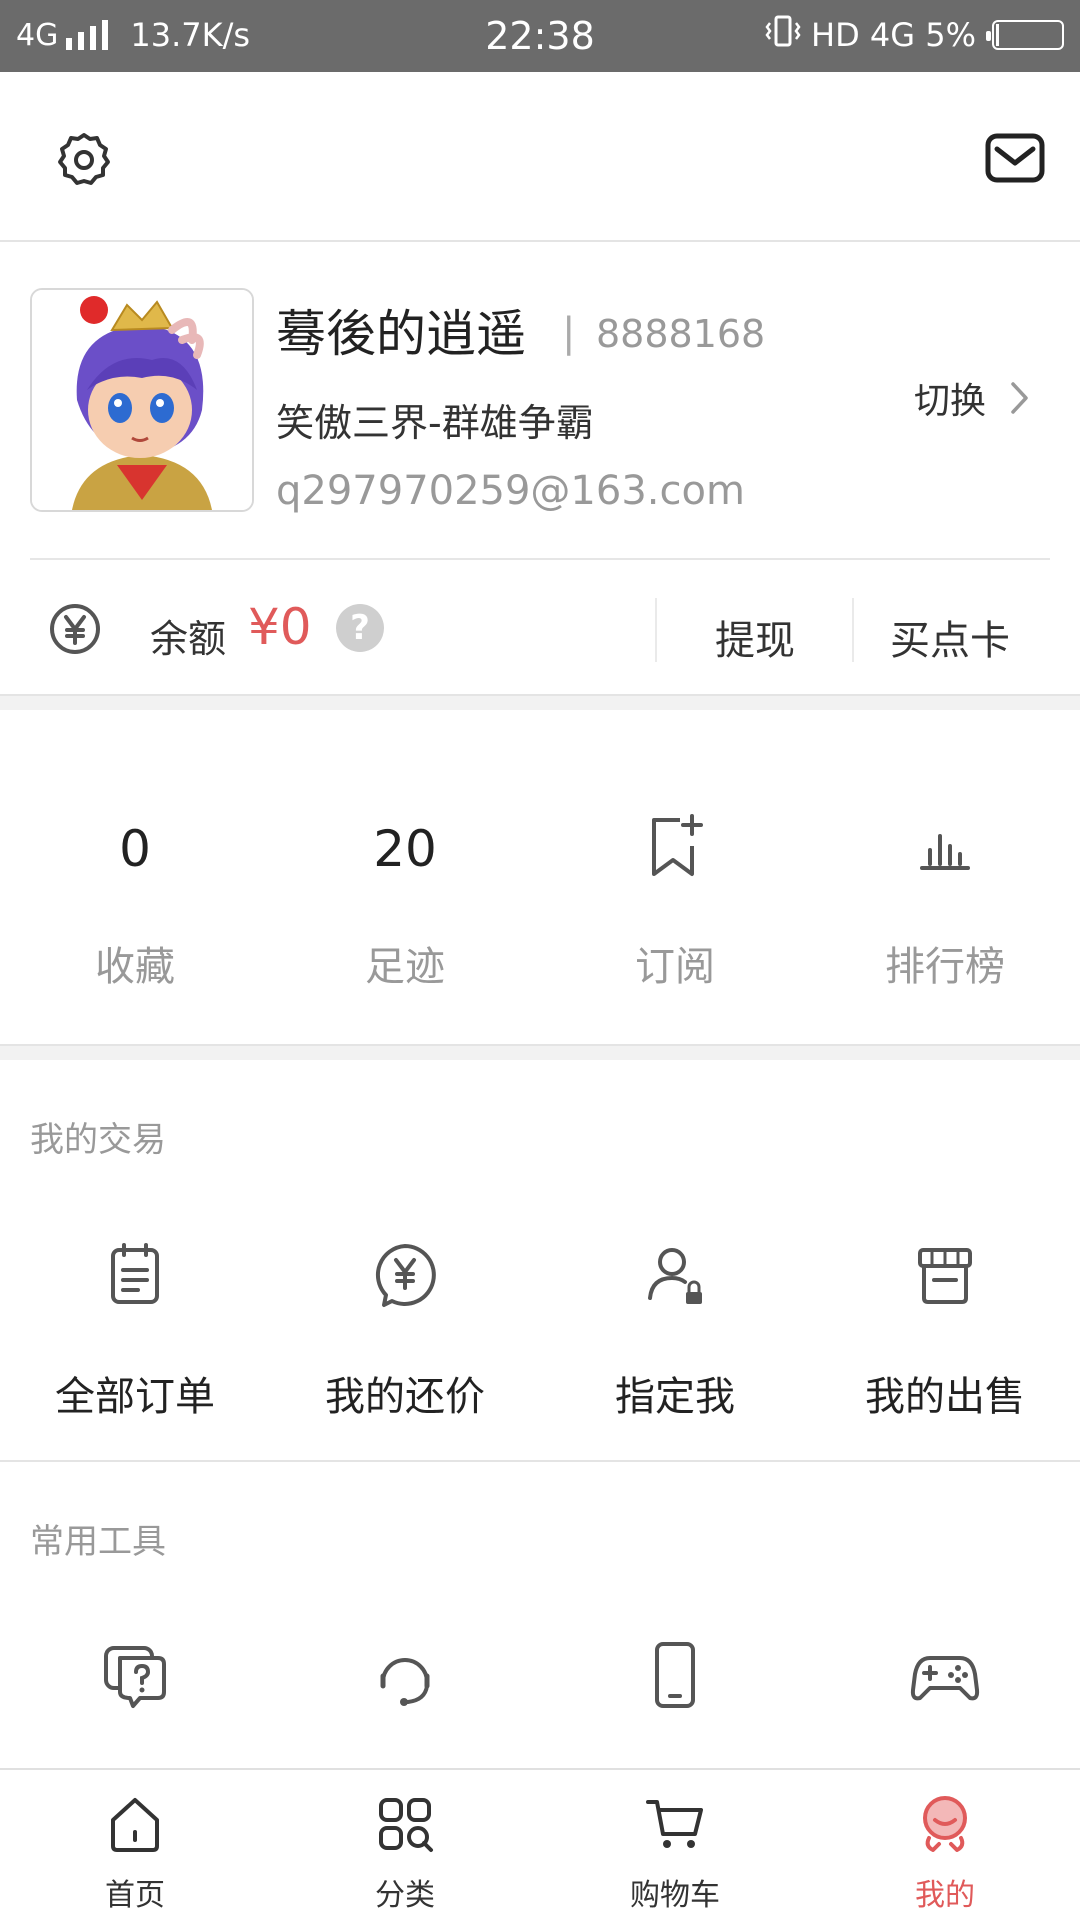 This screenshot has width=1080, height=1920. I want to click on nav-category: 分类, so click(405, 1845).